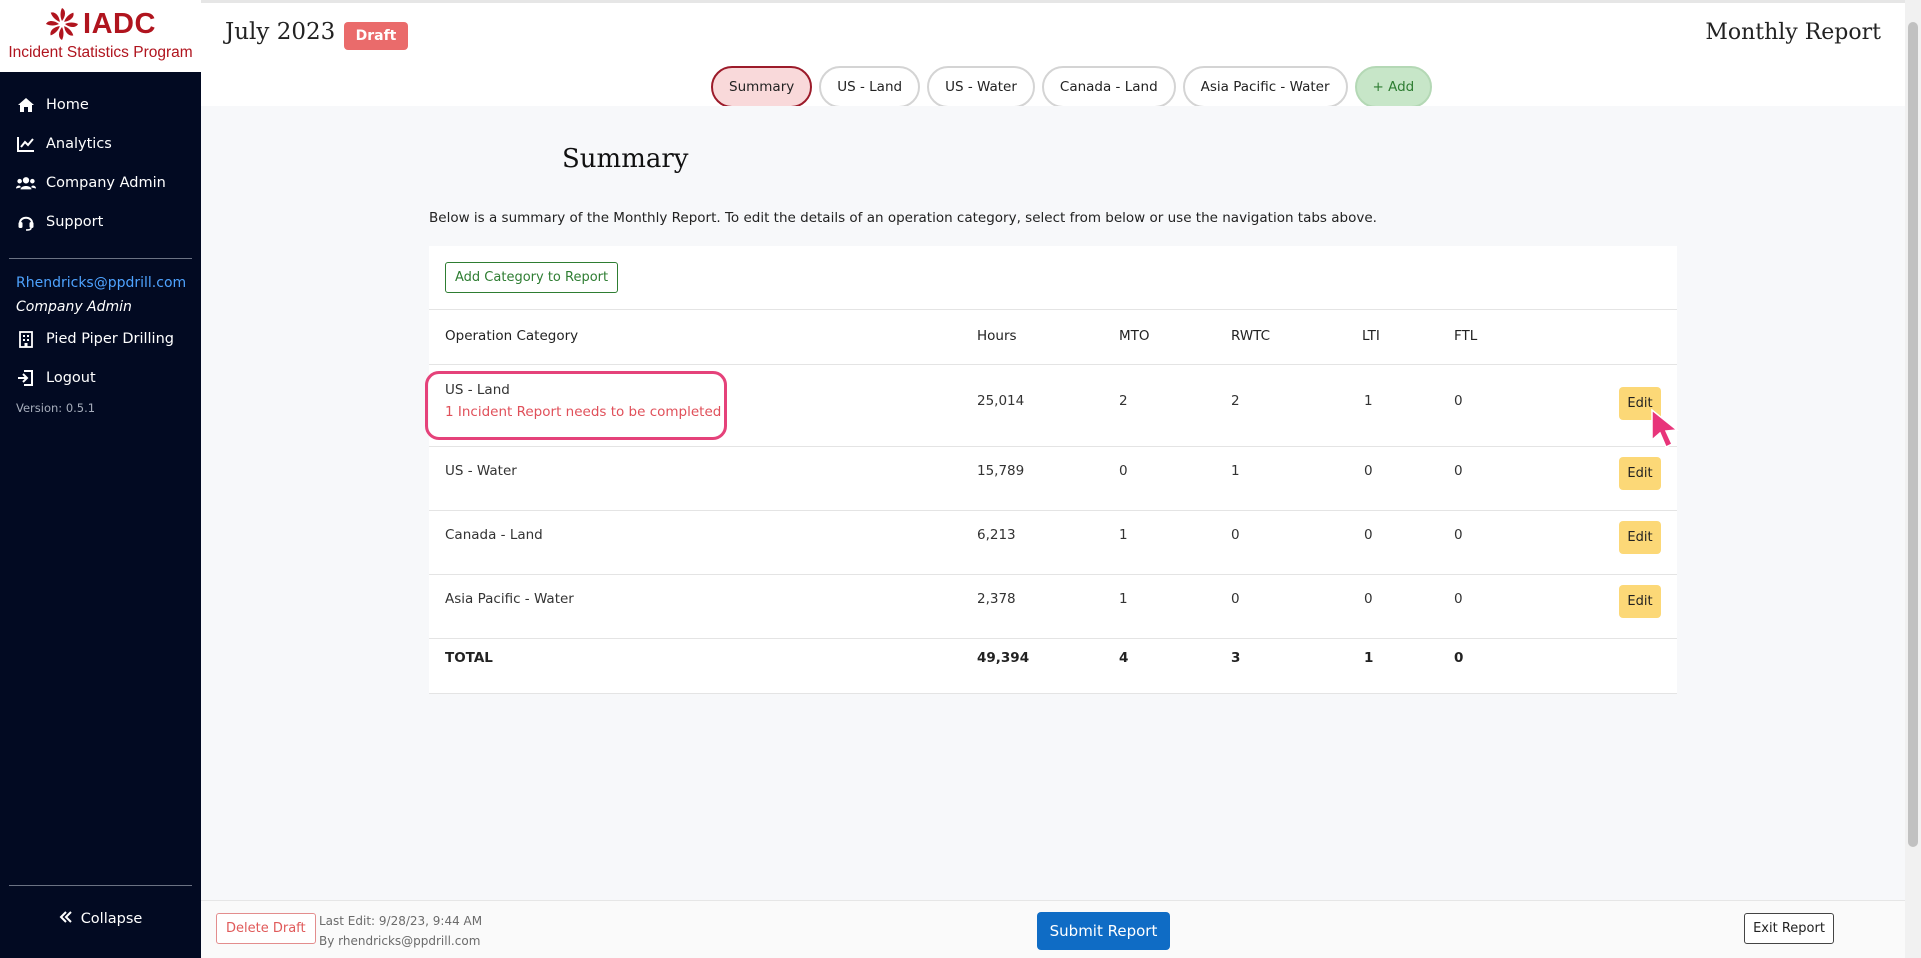  I want to click on status-badge: Draft, so click(376, 36).